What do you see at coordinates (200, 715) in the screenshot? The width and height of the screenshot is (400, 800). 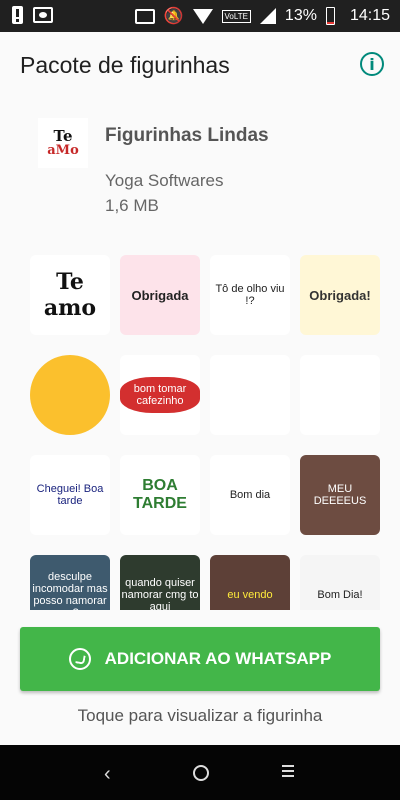 I see `preview-hint: Toque para visualizar a figurinha` at bounding box center [200, 715].